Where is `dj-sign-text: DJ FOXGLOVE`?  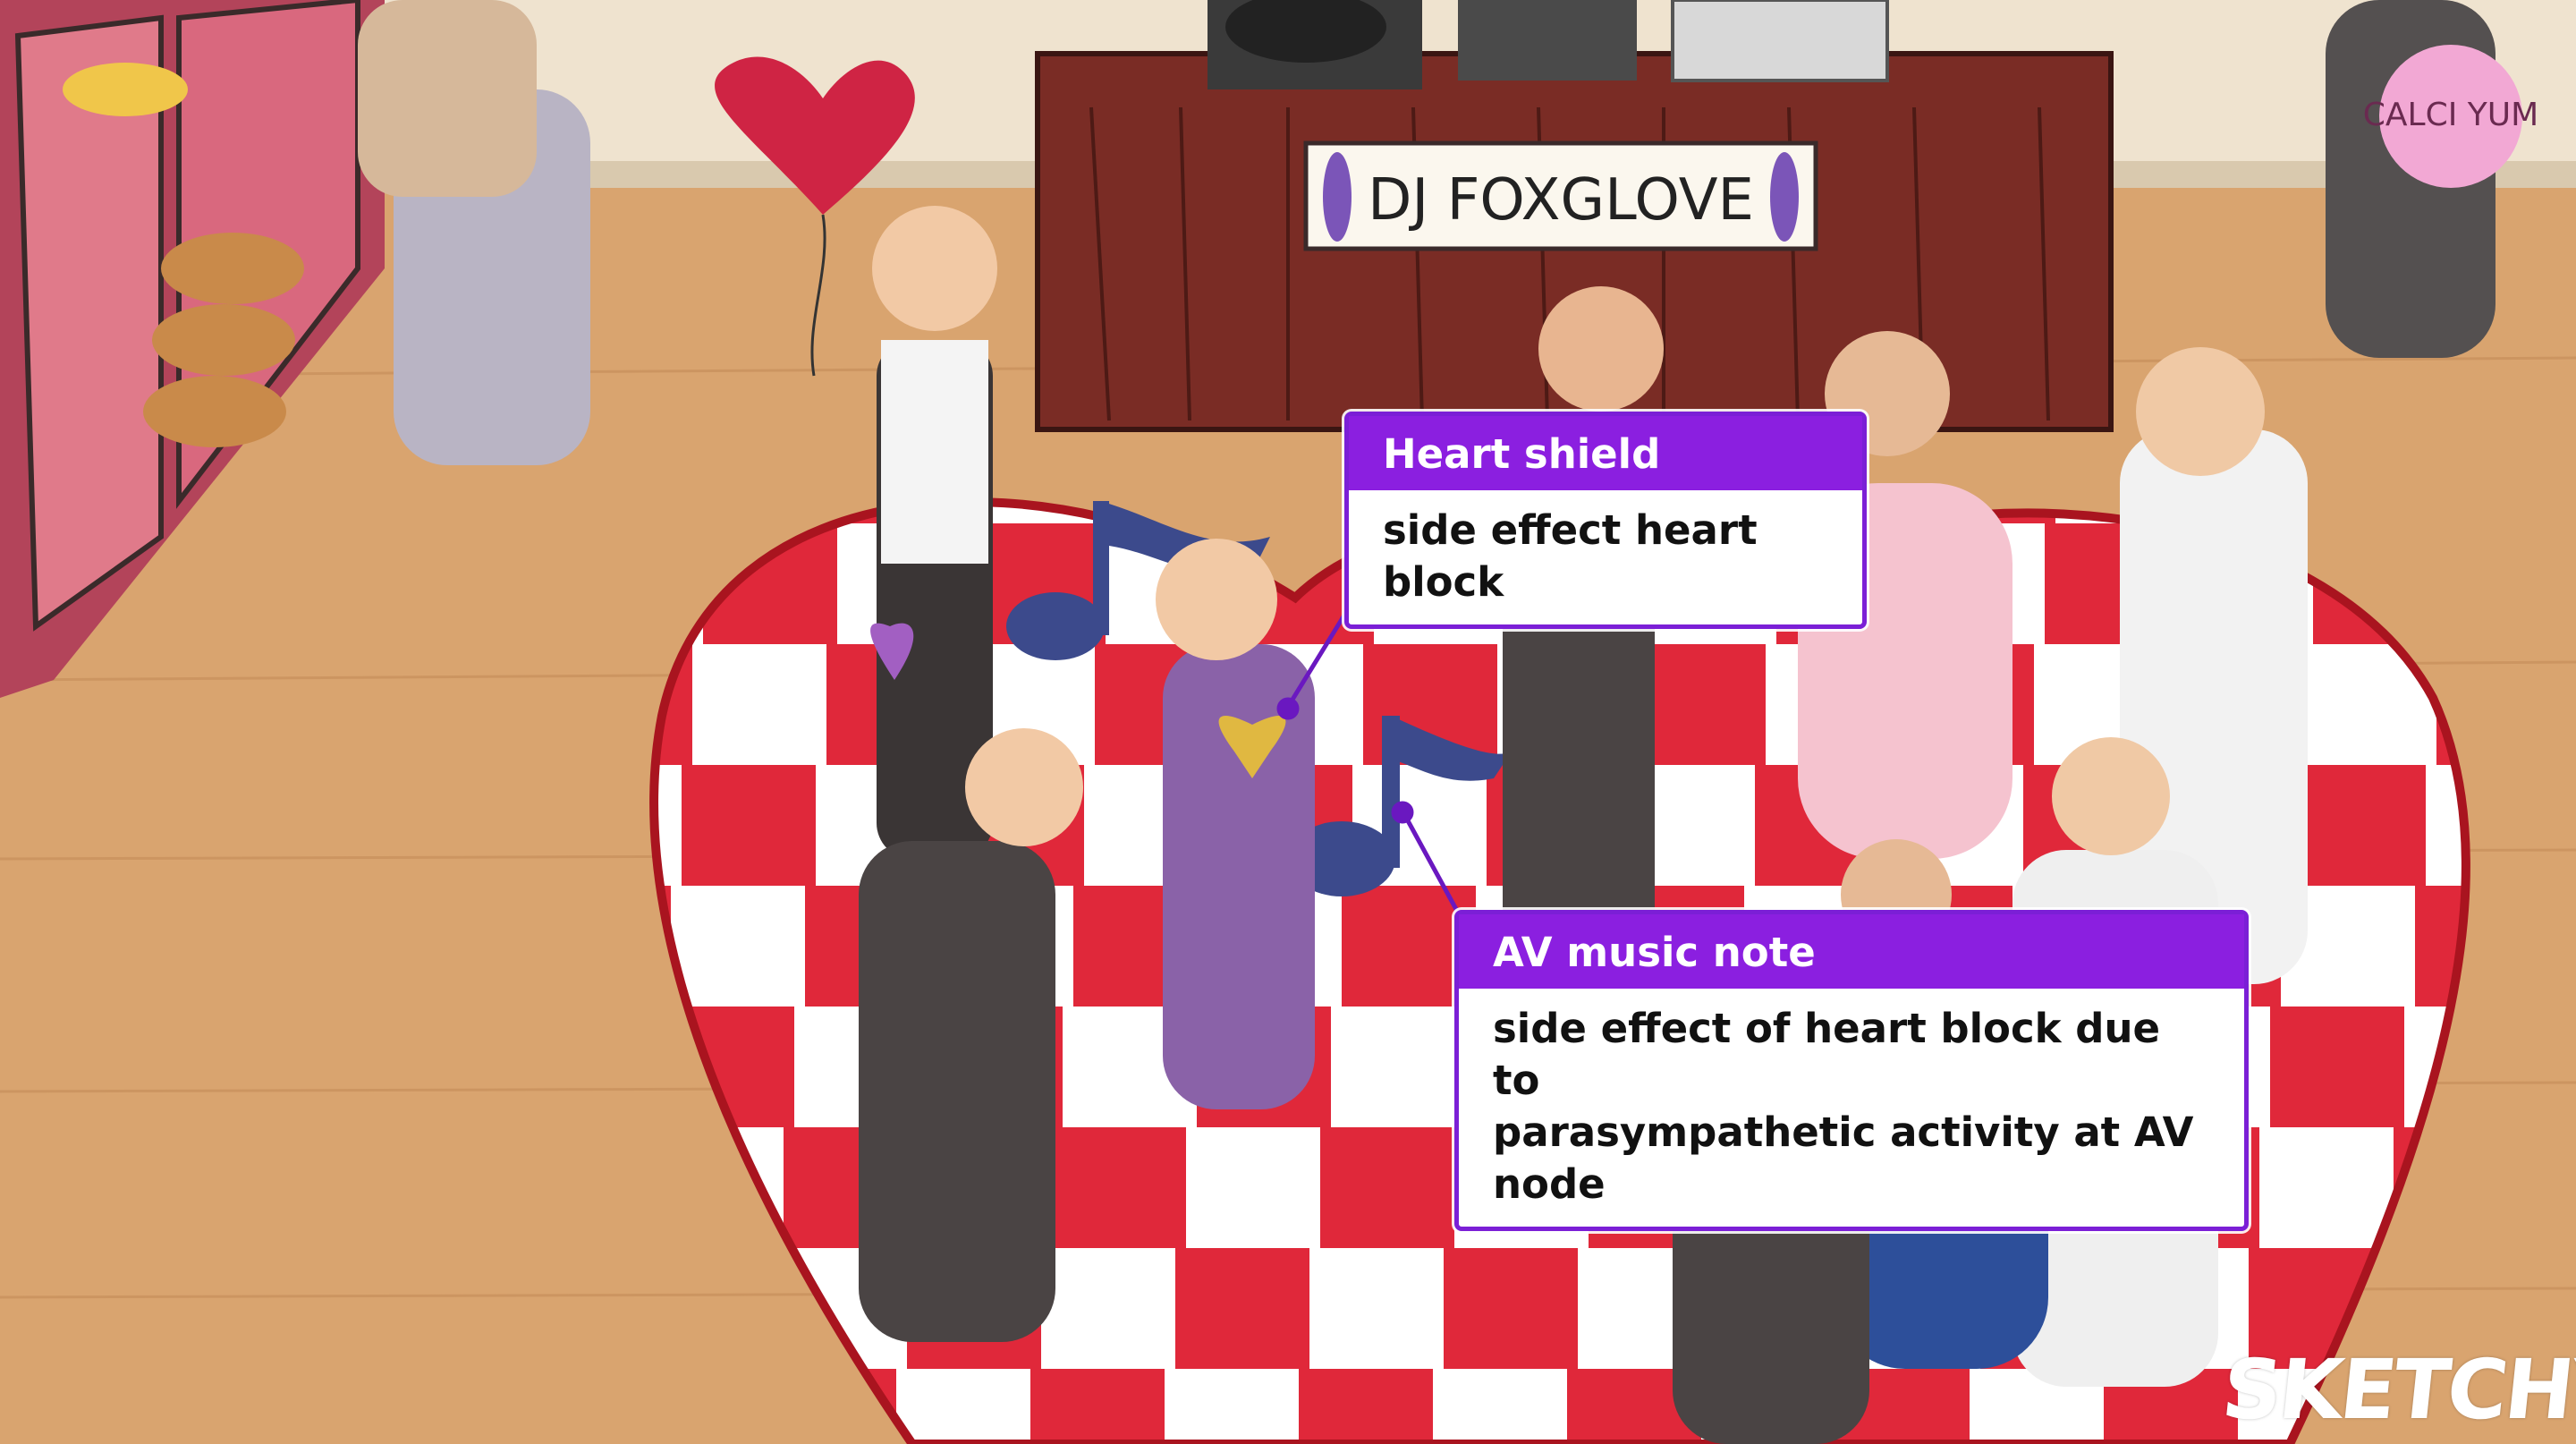
dj-sign-text: DJ FOXGLOVE is located at coordinates (1561, 200).